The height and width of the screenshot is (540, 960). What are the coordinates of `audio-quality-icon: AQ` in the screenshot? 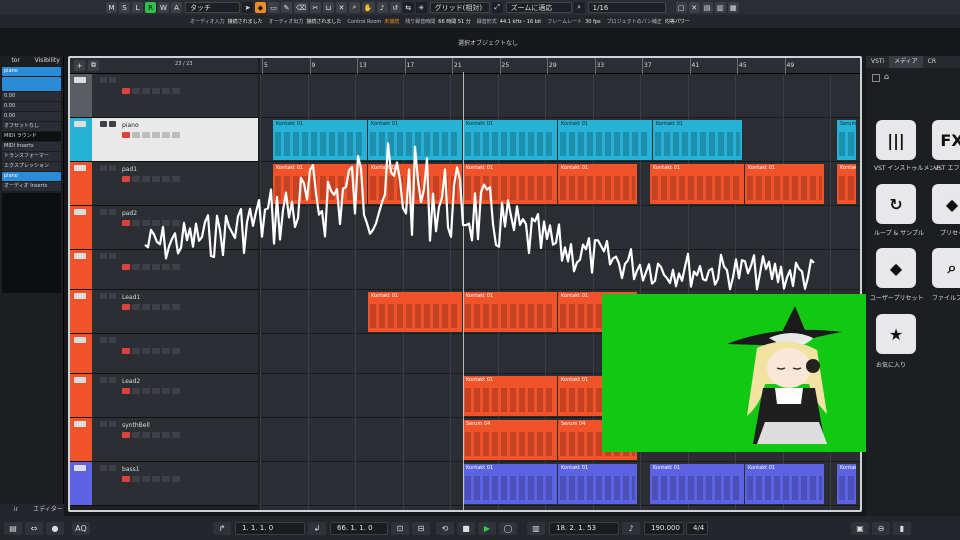 It's located at (81, 528).